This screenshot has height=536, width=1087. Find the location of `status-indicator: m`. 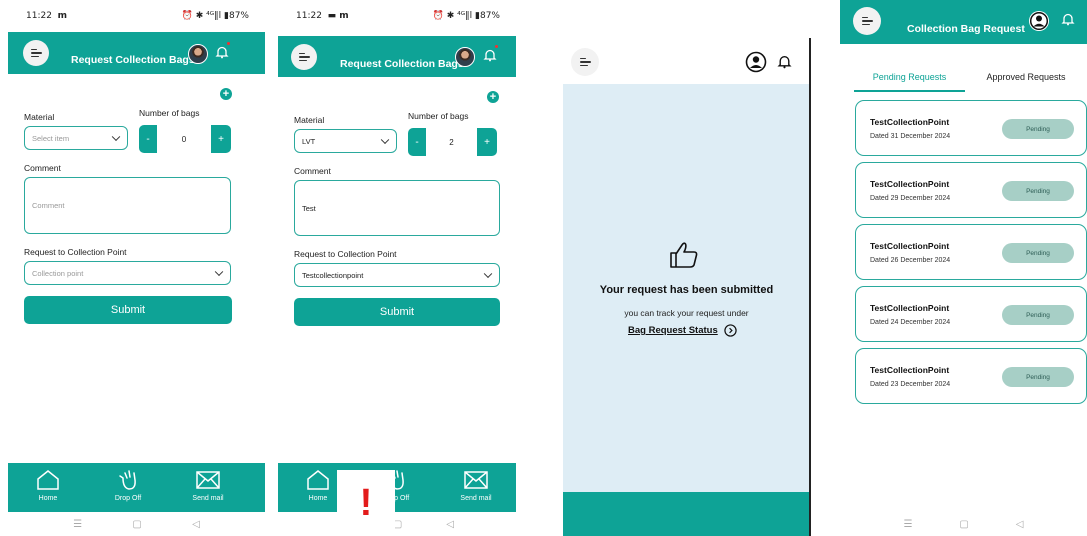

status-indicator: m is located at coordinates (62, 16).